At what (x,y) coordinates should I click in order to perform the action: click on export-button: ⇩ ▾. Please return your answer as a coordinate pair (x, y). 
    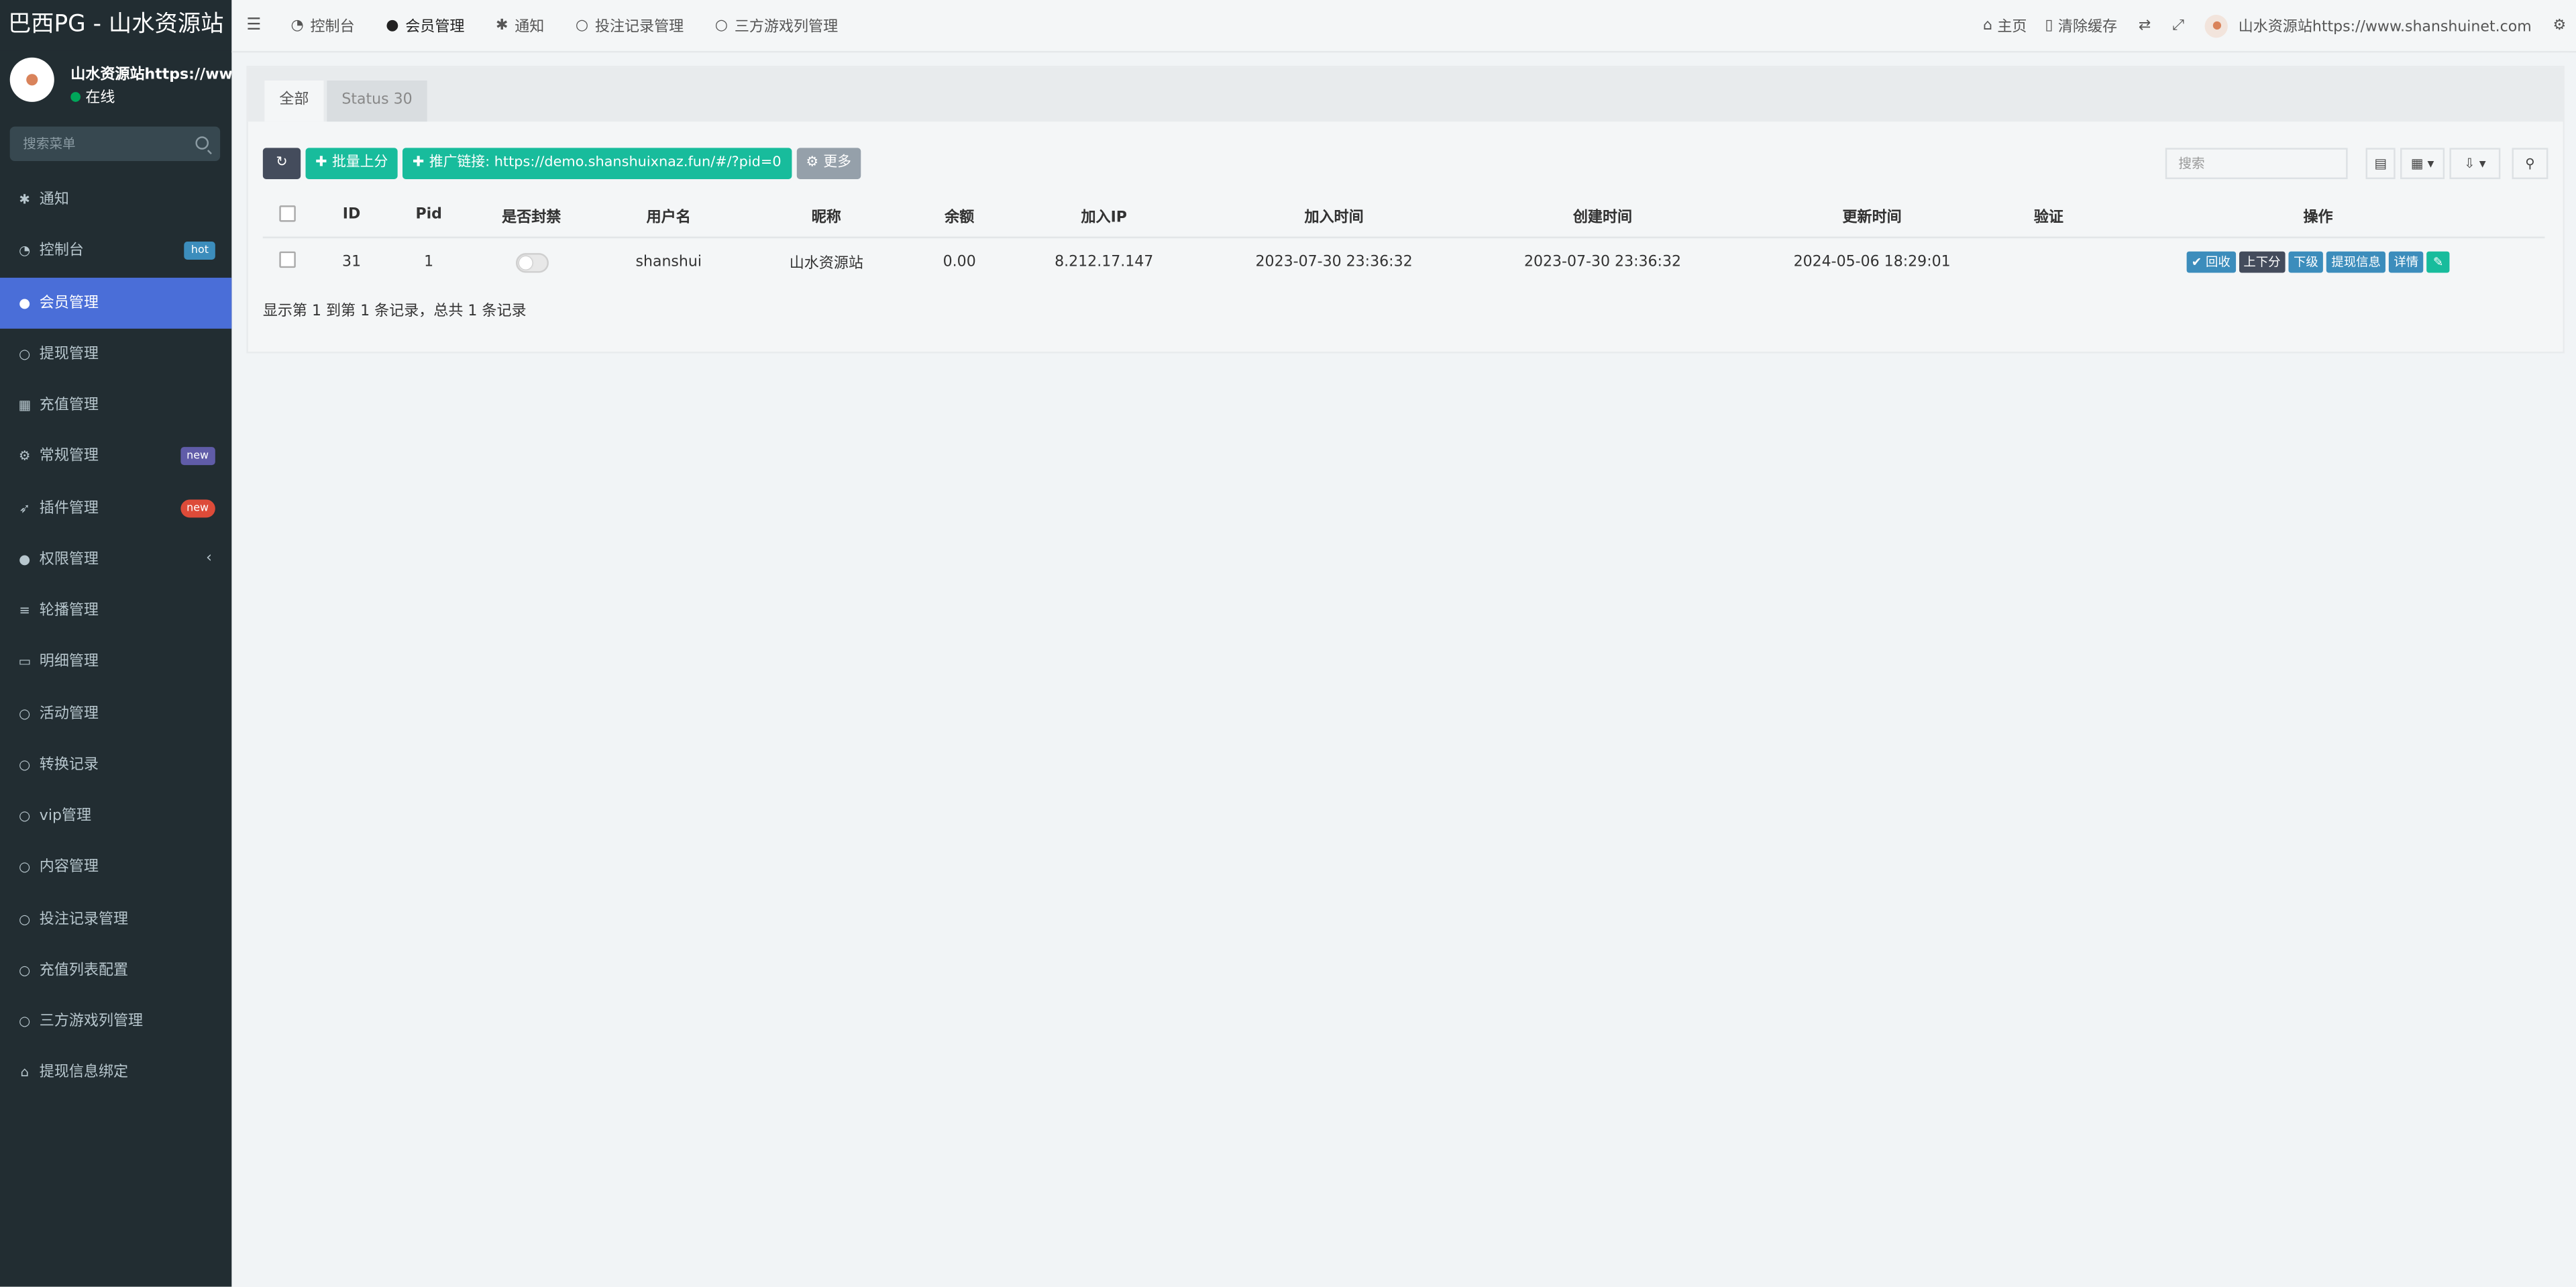
    Looking at the image, I should click on (2475, 163).